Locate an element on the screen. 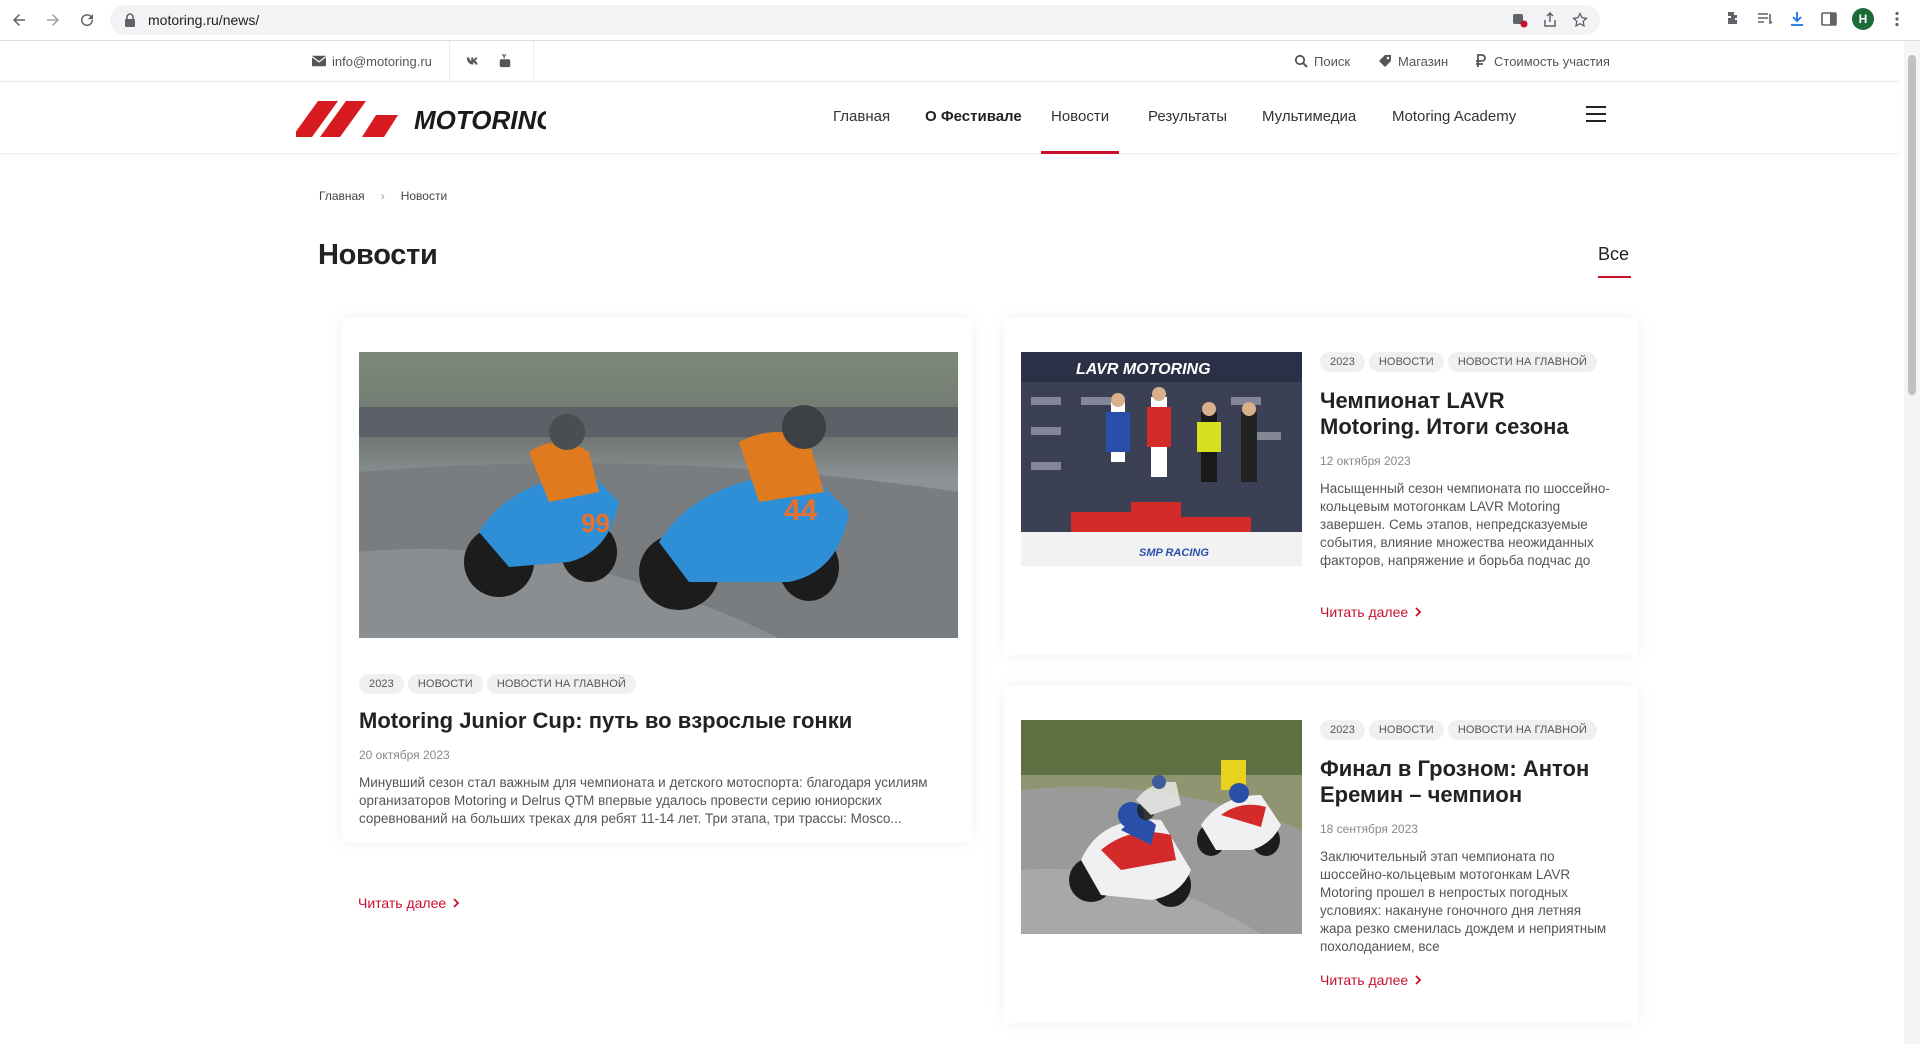 This screenshot has width=1920, height=1044. breadcrumb: Главная › Новости is located at coordinates (383, 196).